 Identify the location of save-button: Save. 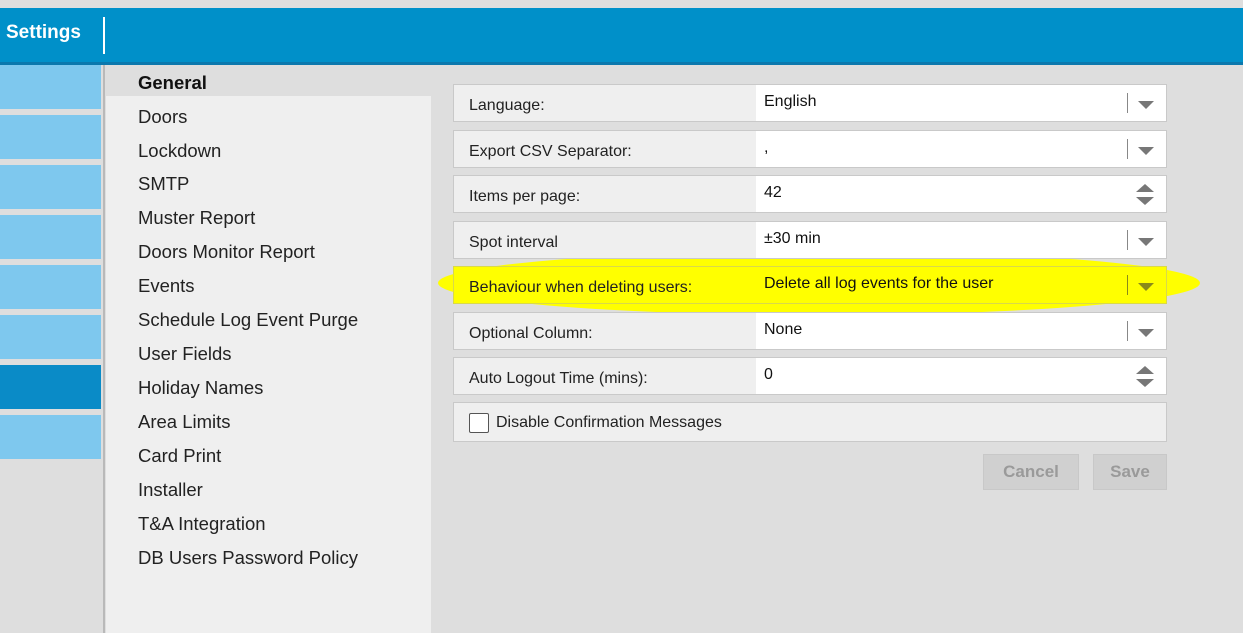
(1130, 472).